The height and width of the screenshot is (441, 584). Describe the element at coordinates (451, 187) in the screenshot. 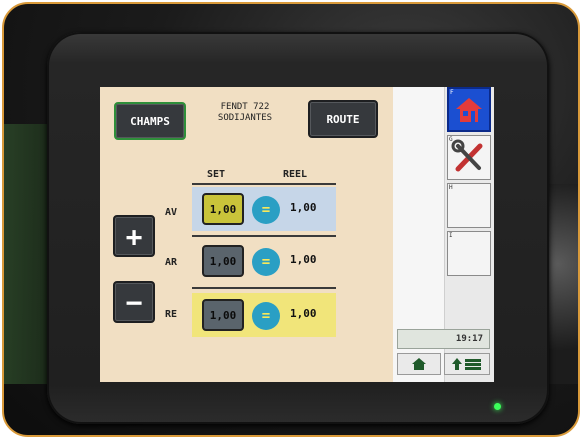

I see `softkey-label-h: H` at that location.